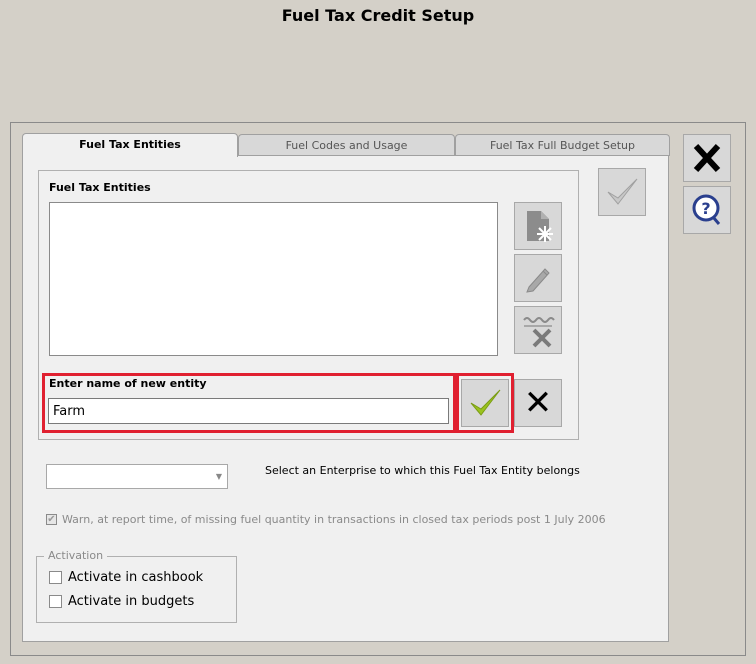 Image resolution: width=756 pixels, height=664 pixels. What do you see at coordinates (51, 476) in the screenshot?
I see `enterprise-selected-value` at bounding box center [51, 476].